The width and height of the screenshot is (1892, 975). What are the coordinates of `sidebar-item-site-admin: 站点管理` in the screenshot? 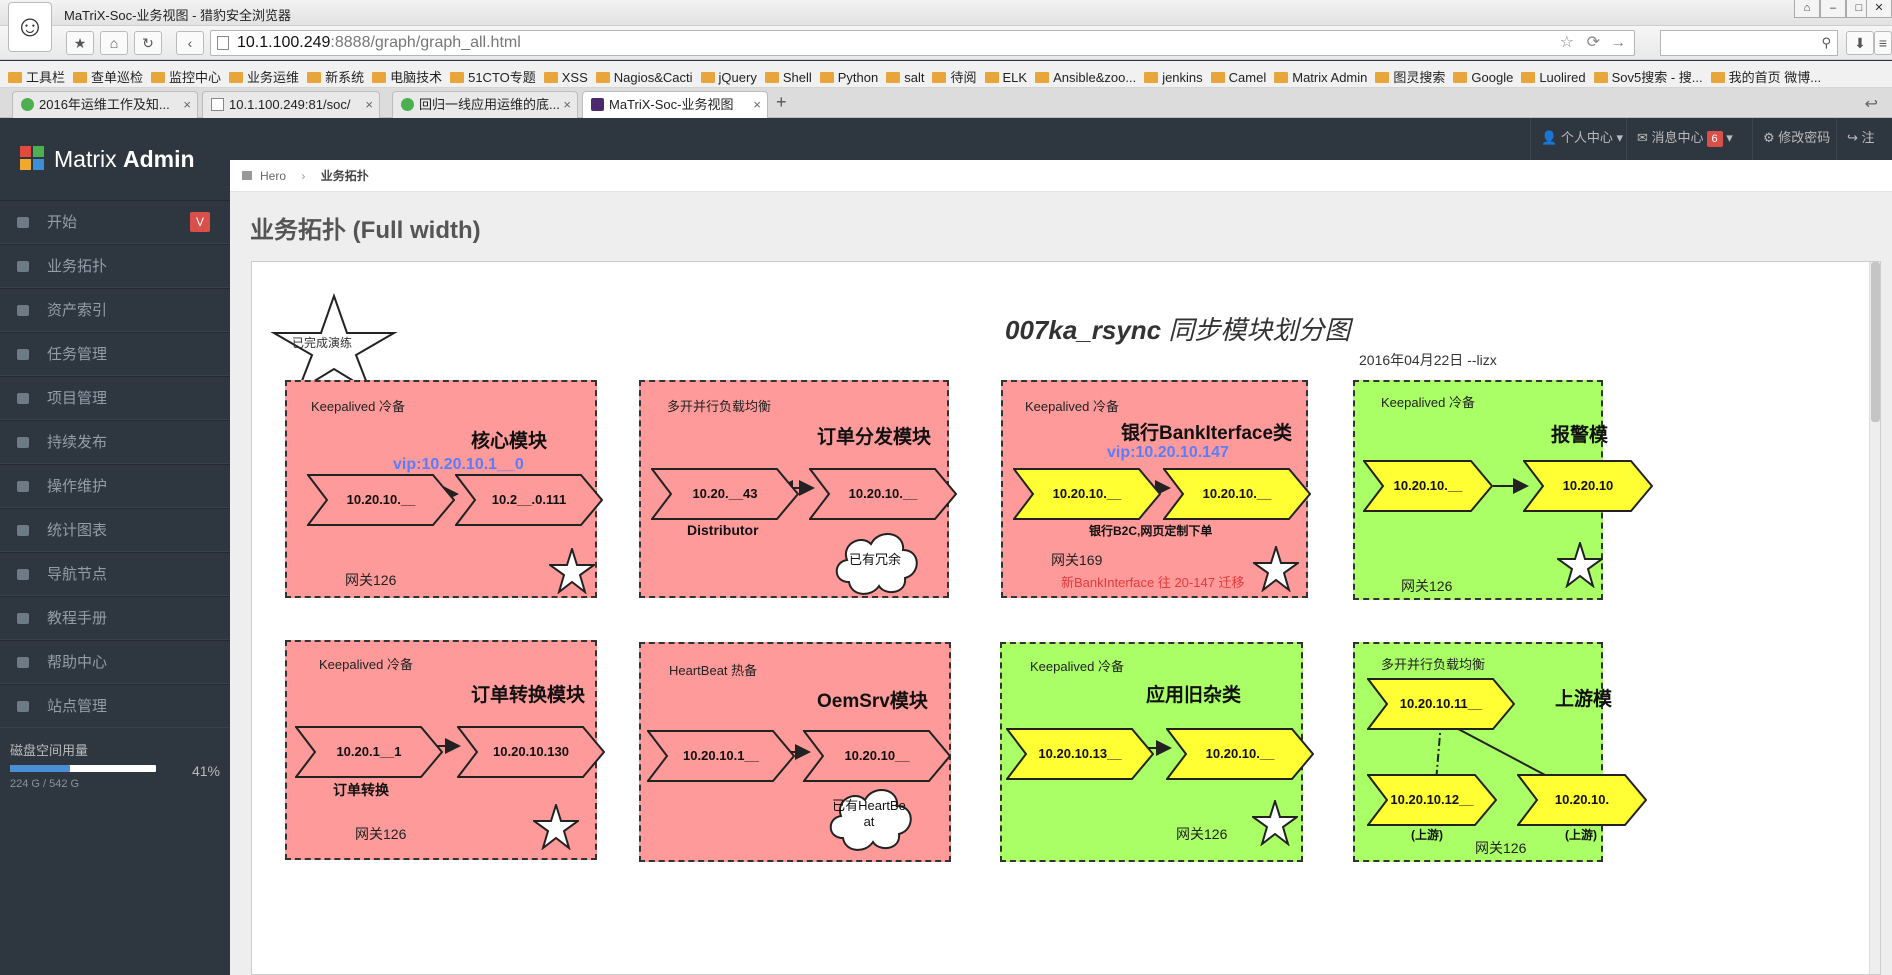 It's located at (115, 706).